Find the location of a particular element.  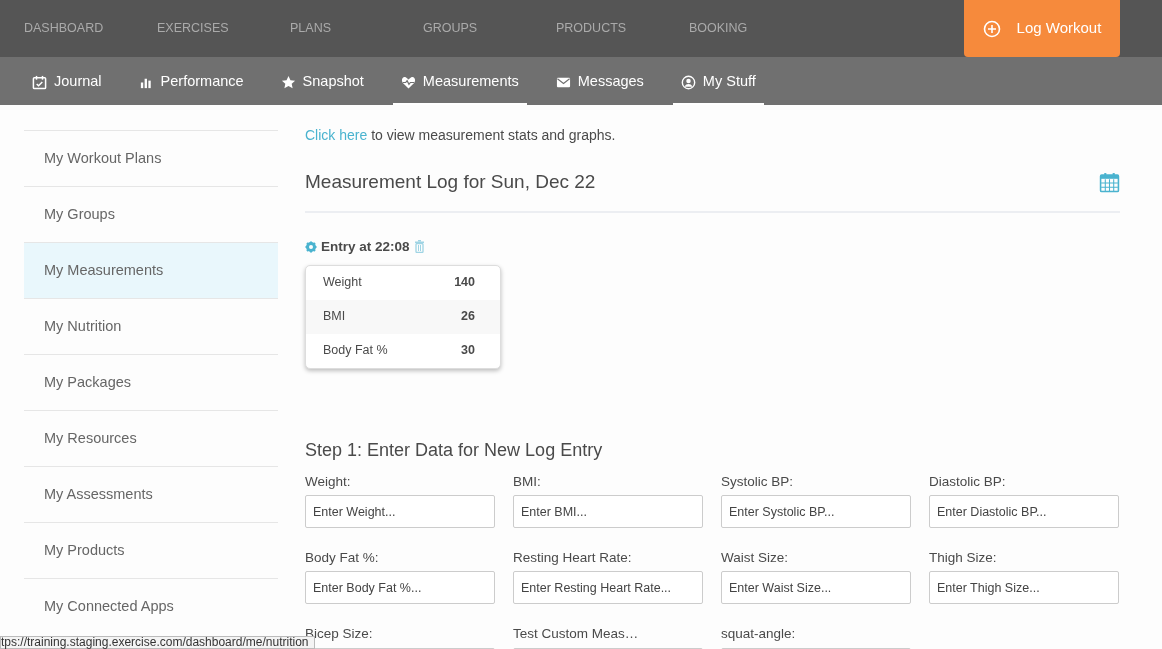

gear-icon is located at coordinates (311, 246).